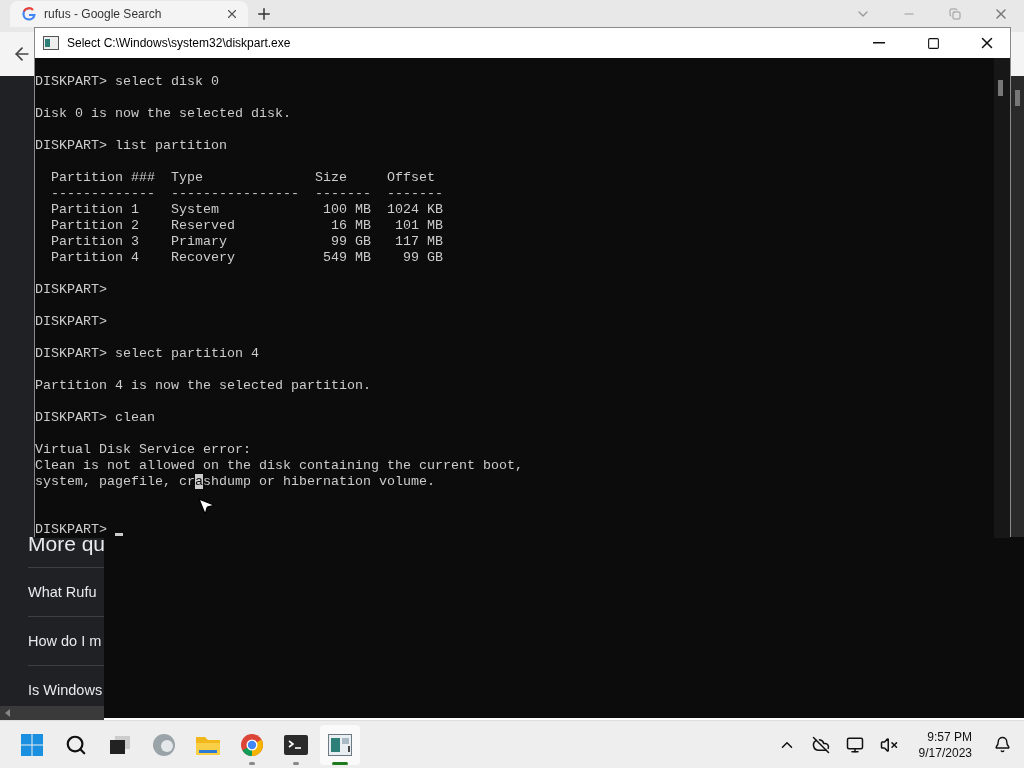 The image size is (1024, 768). What do you see at coordinates (143, 450) in the screenshot?
I see `console-line: Virtual Disk Service error:` at bounding box center [143, 450].